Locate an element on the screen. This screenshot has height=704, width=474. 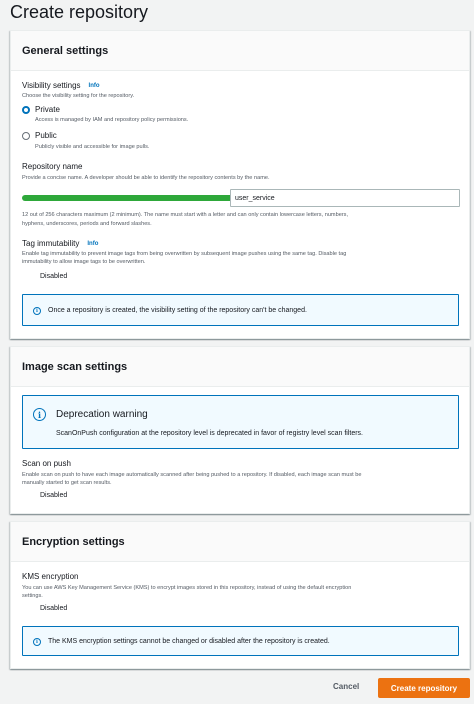
radio-private is located at coordinates (26, 110).